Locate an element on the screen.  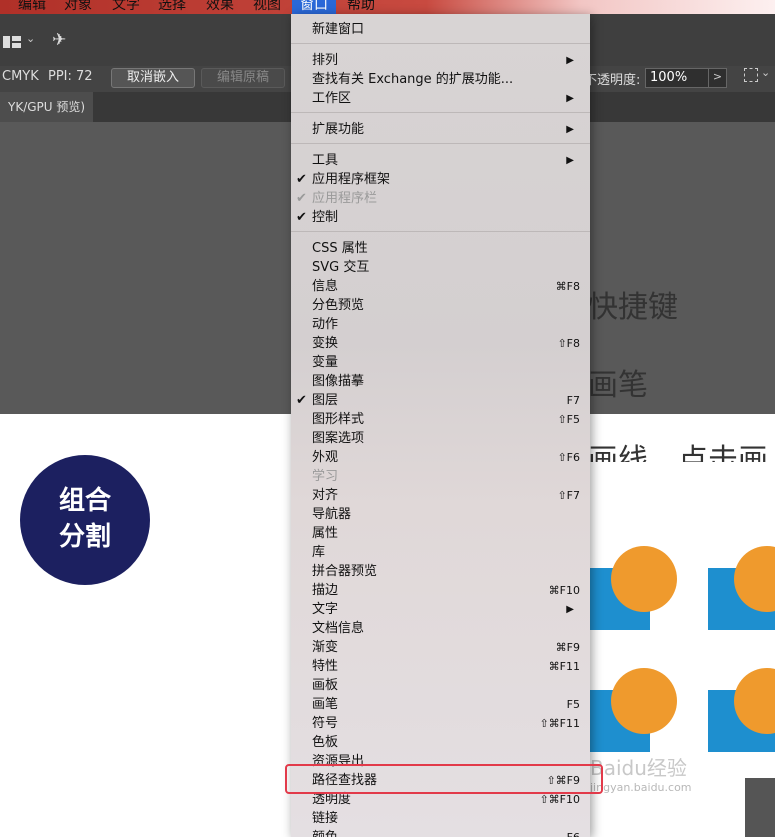
menu-item-shortcut: ⇧⌘F11 is located at coordinates (559, 723).